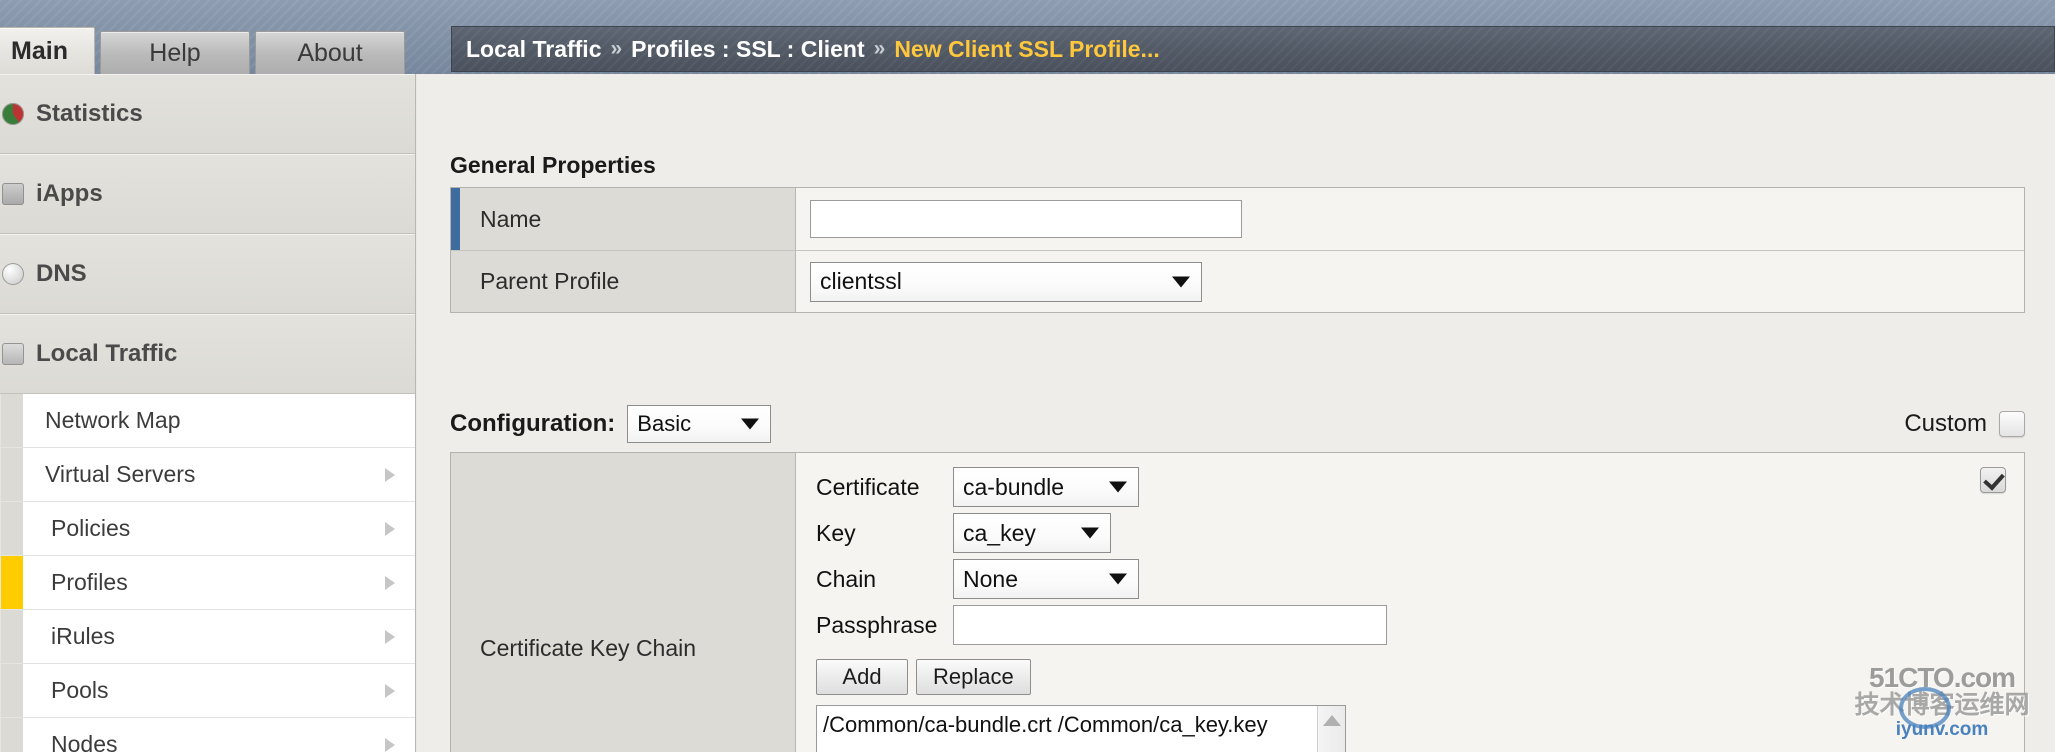 The width and height of the screenshot is (2055, 752). I want to click on configuration-select-value: Basic, so click(664, 423).